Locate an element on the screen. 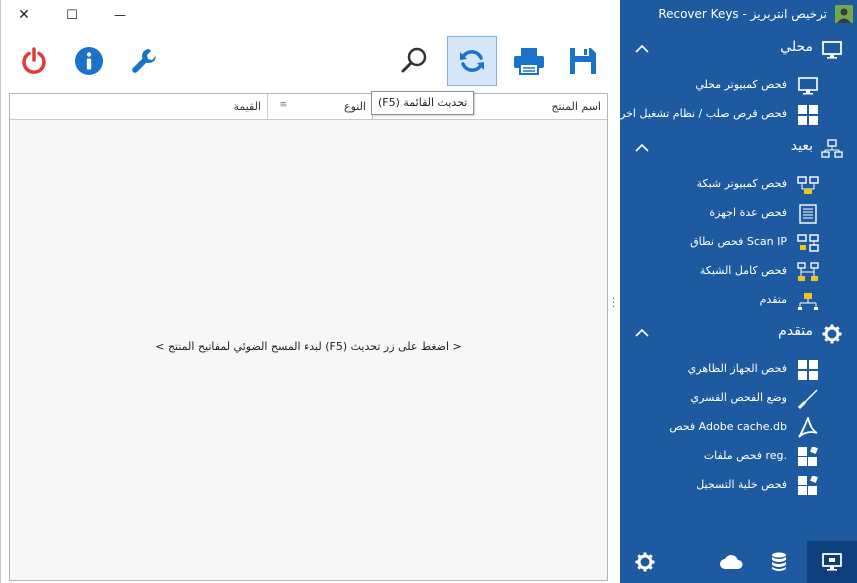 The image size is (857, 583). sidebar-item-registry-hive: فحص خلية التسجيل is located at coordinates (738, 485).